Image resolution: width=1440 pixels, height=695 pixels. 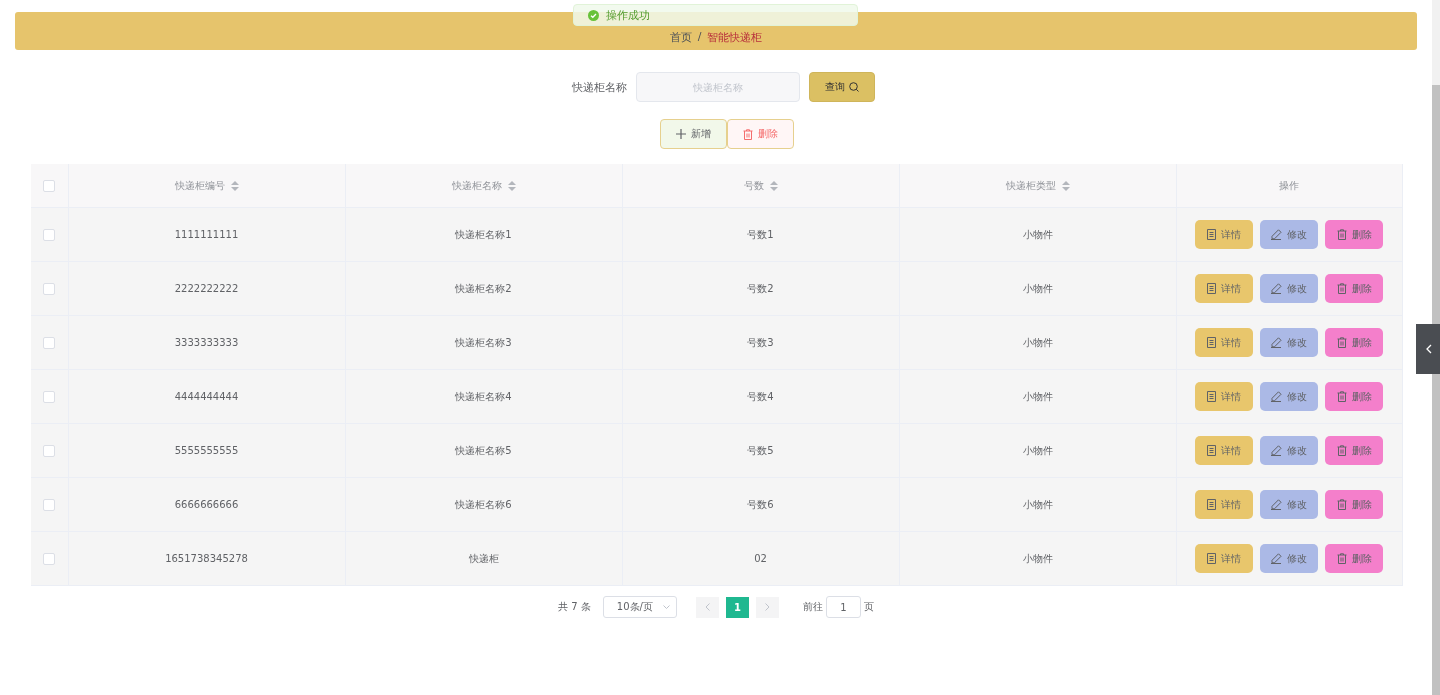 What do you see at coordinates (483, 342) in the screenshot?
I see `table-cell: 快递柜名称3` at bounding box center [483, 342].